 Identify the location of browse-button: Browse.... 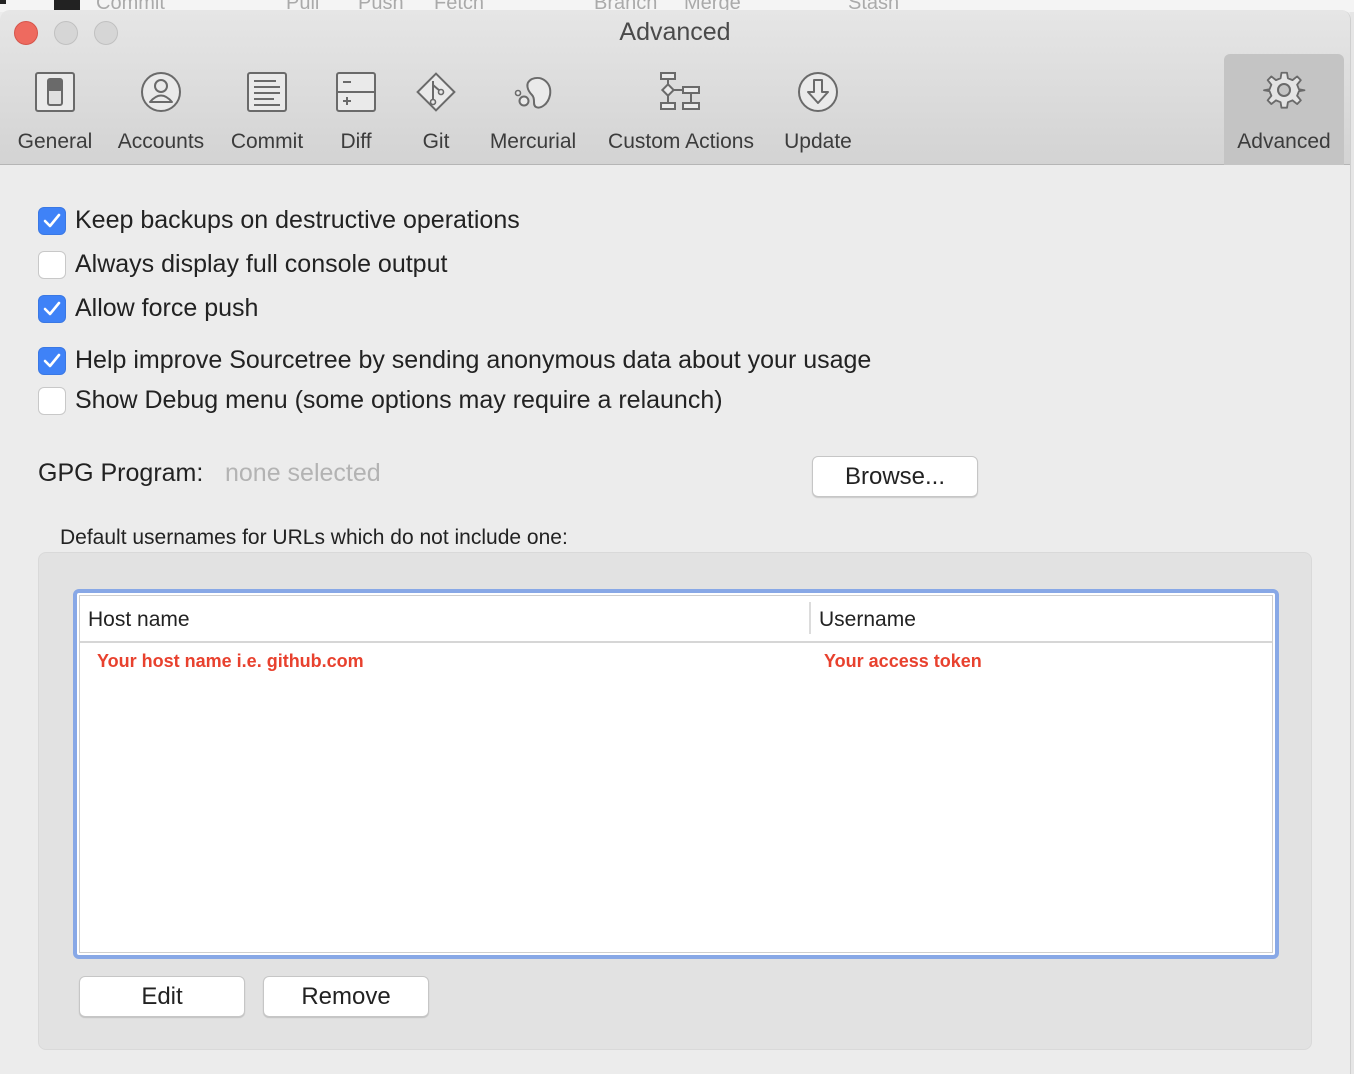
(895, 476).